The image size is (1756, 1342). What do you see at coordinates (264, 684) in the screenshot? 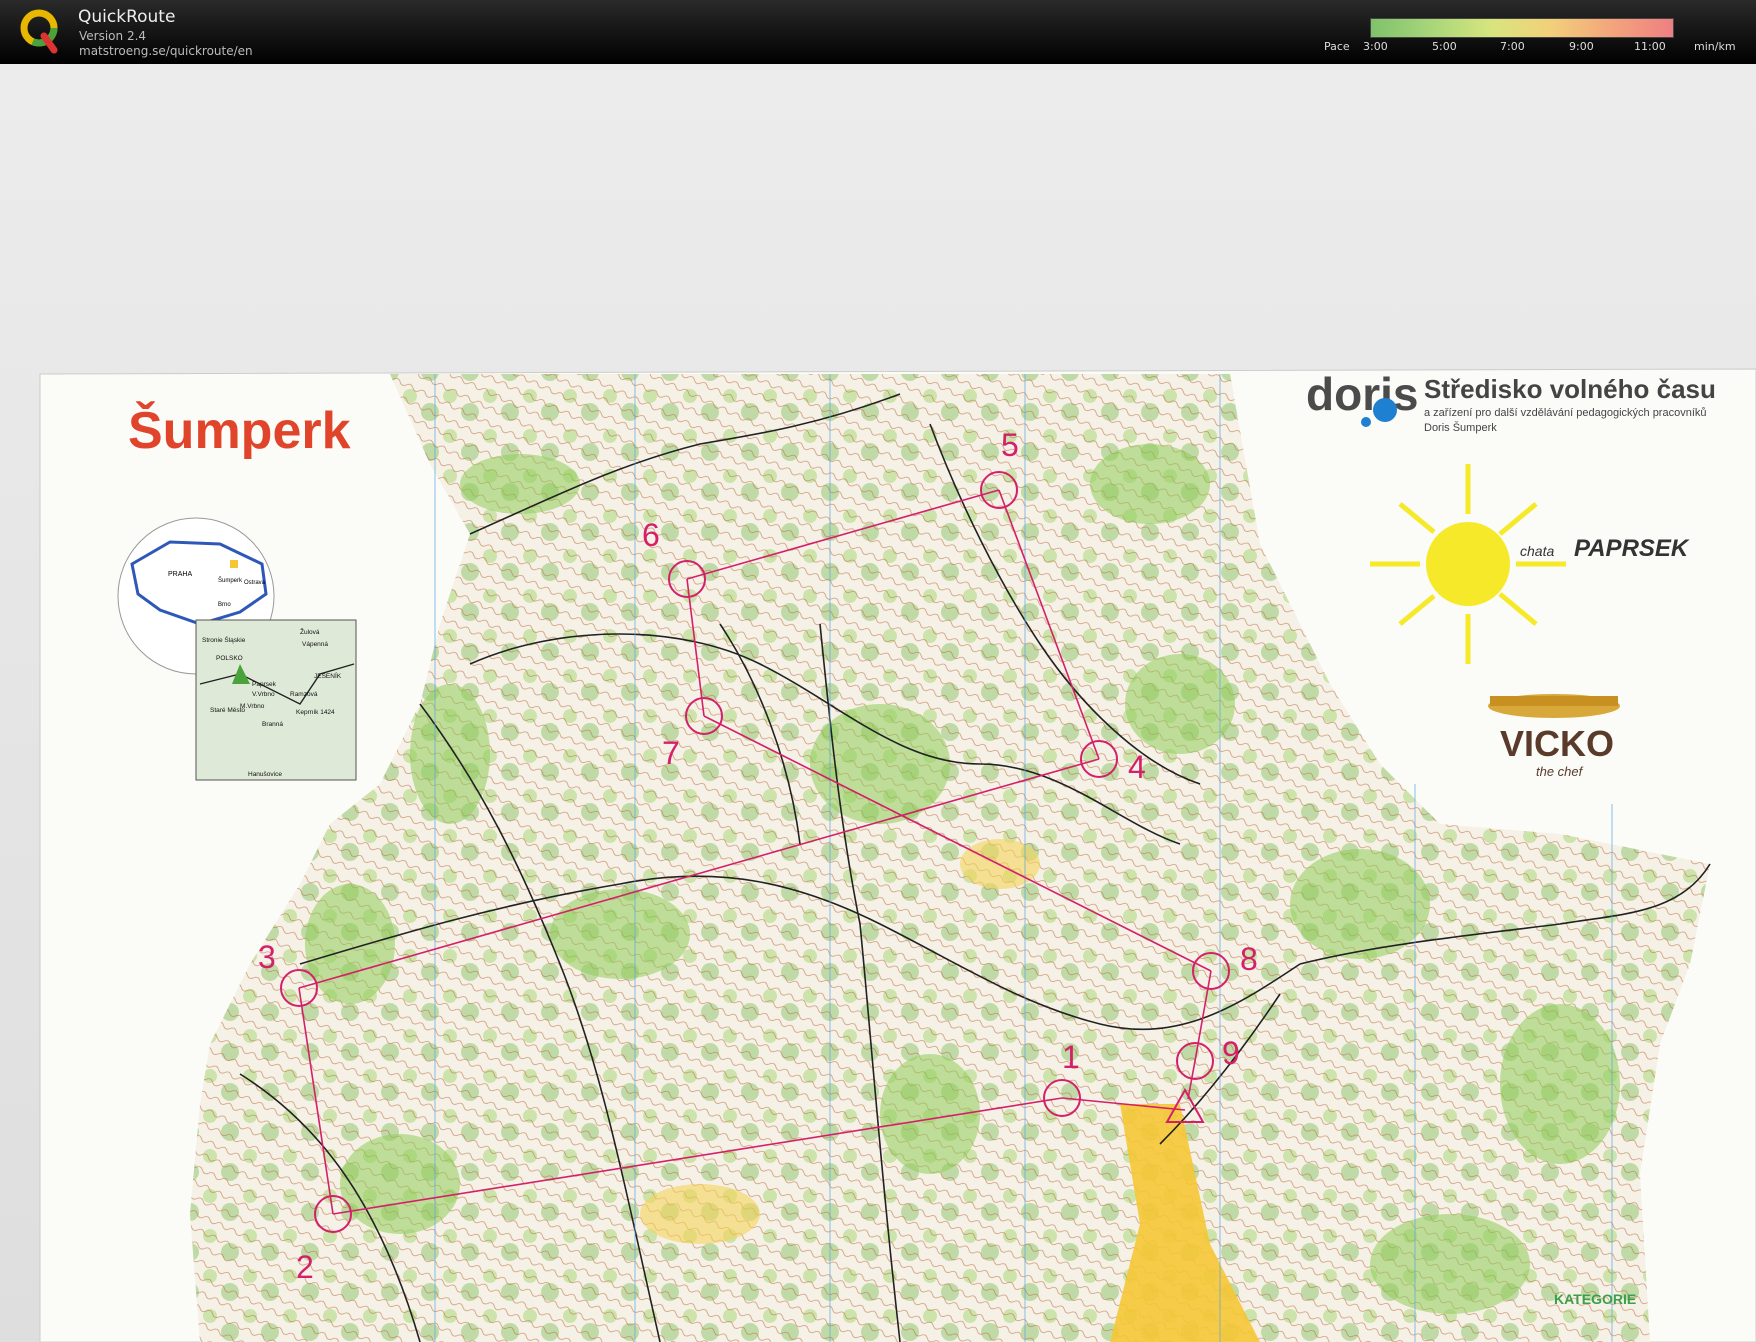
I see `svg-text: Paprsek` at bounding box center [264, 684].